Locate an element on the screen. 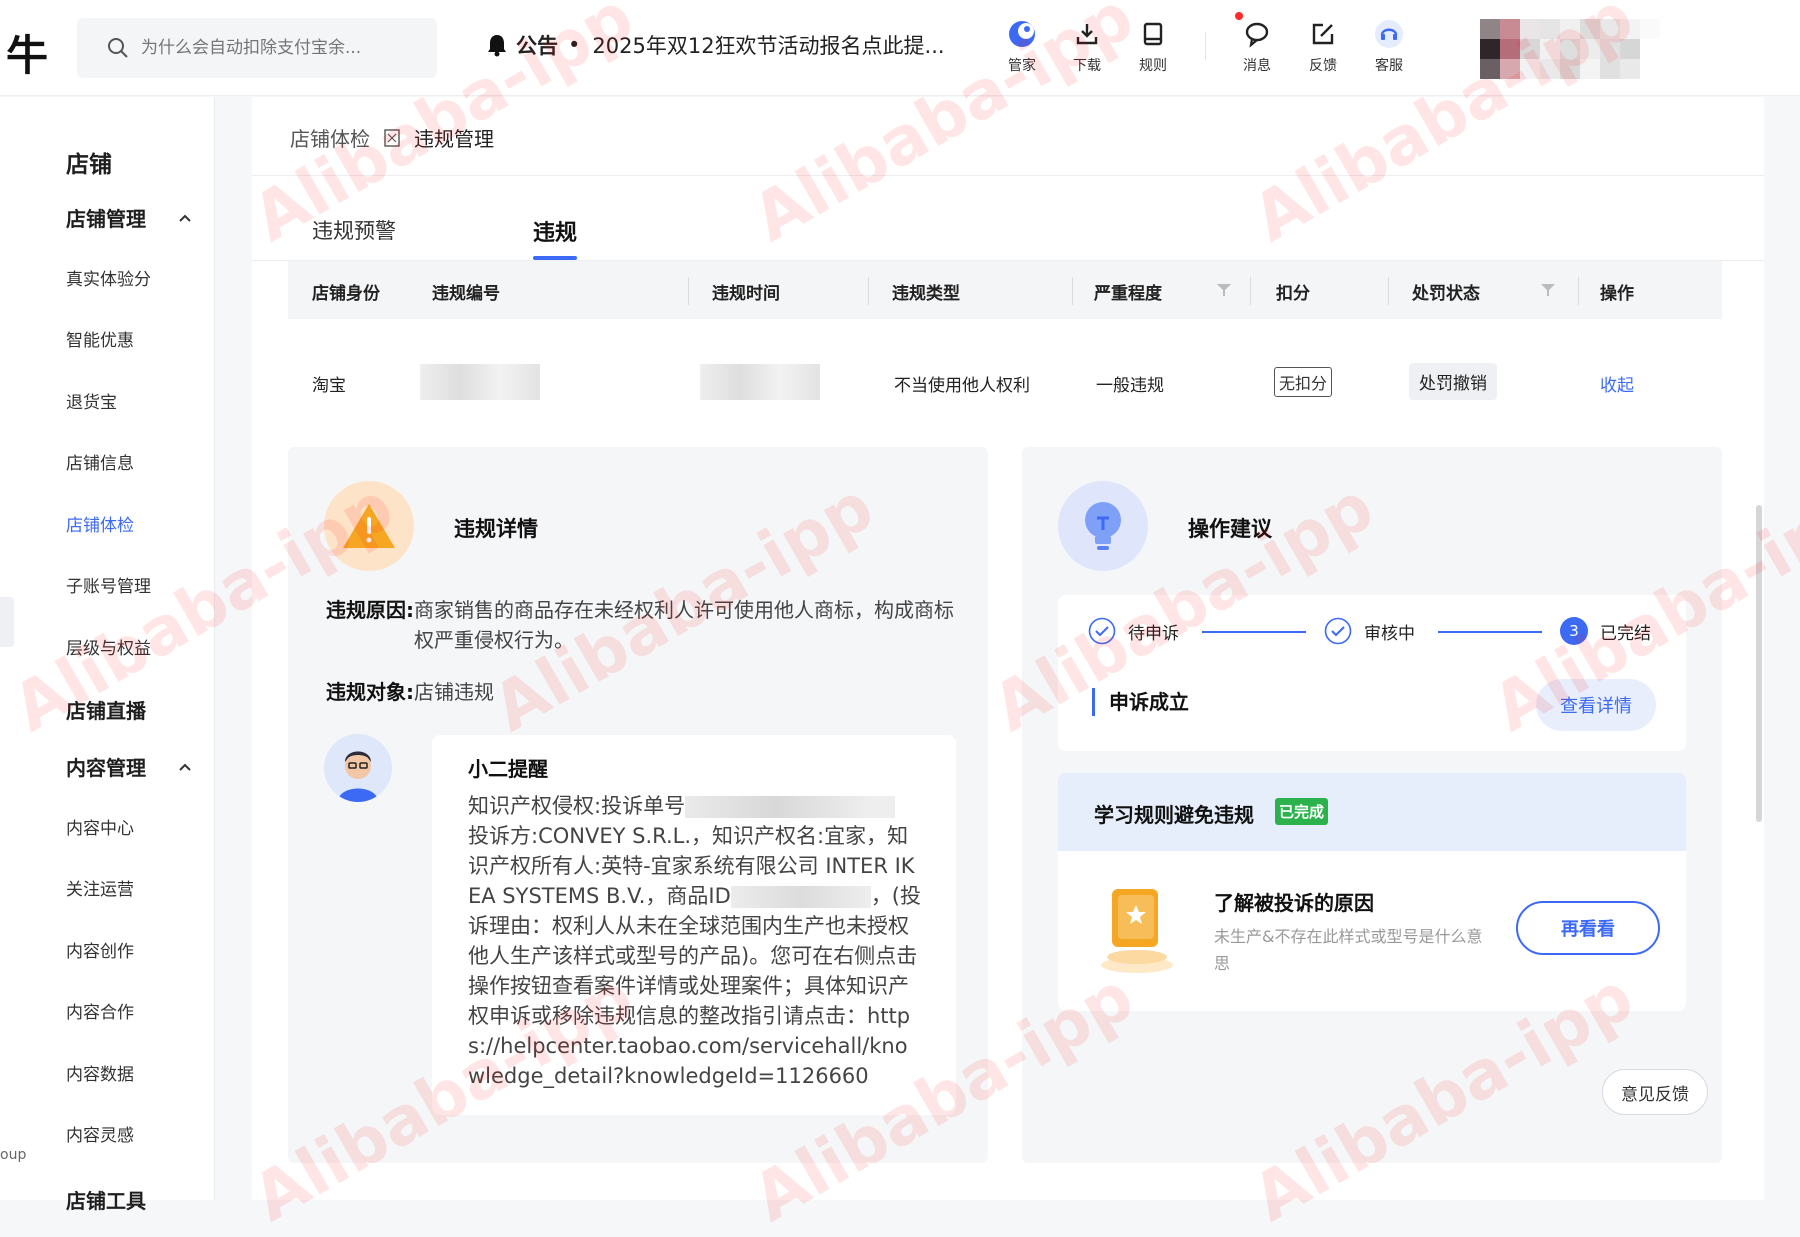  step-pending-appeal: 待申诉 is located at coordinates (1133, 631).